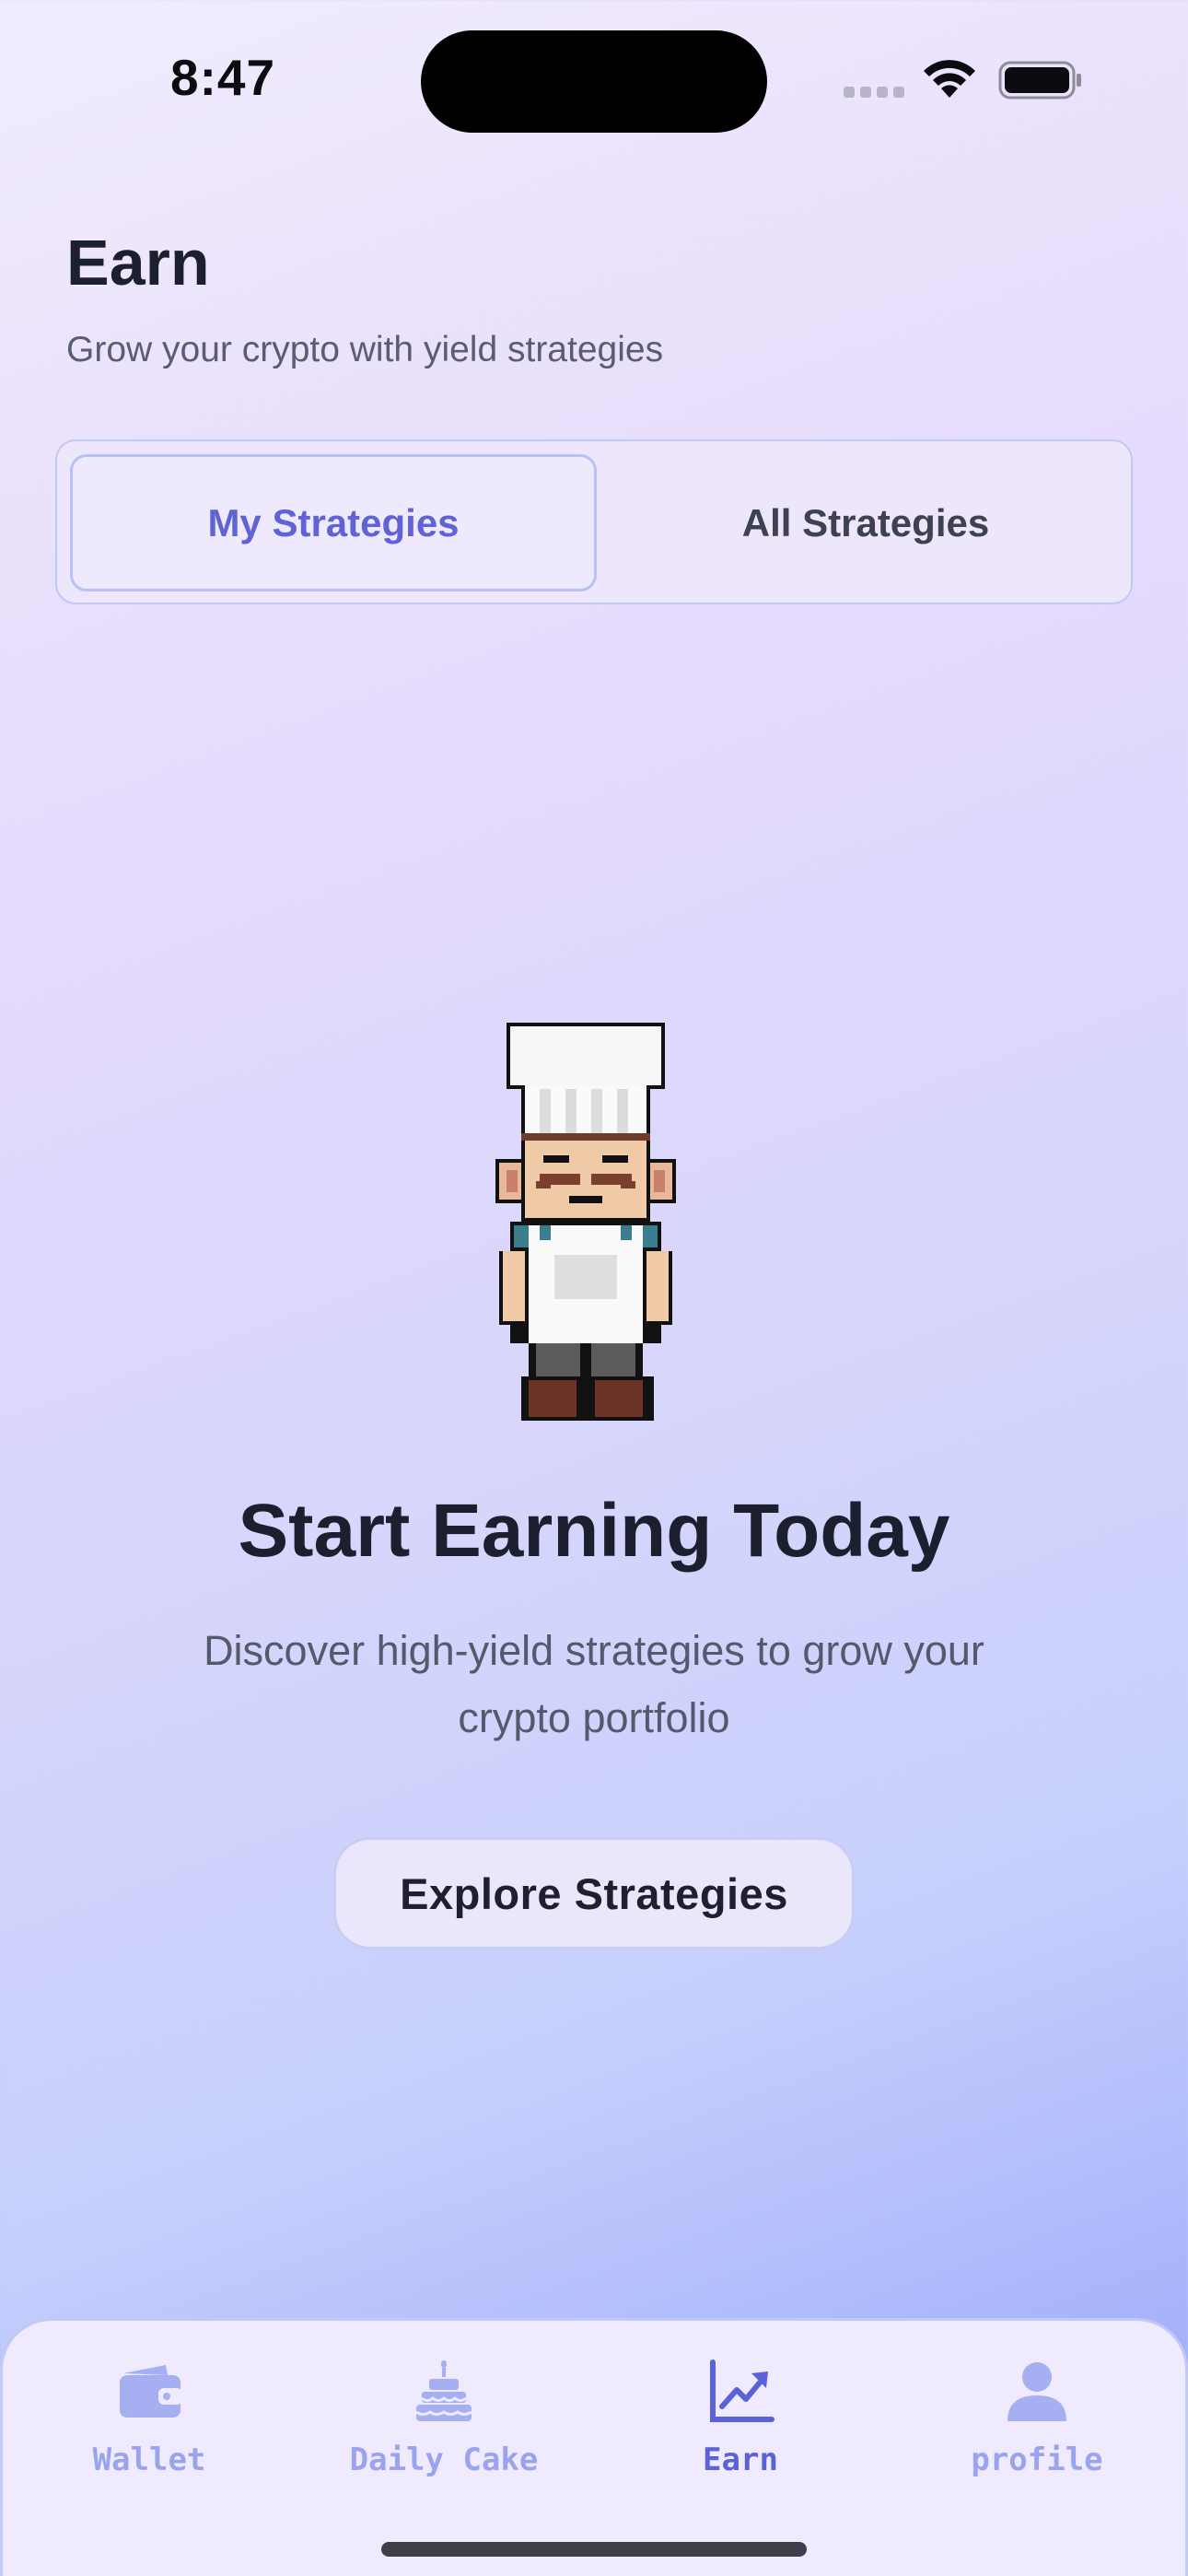 This screenshot has width=1188, height=2576. What do you see at coordinates (874, 92) in the screenshot?
I see `cellular-signal-icon` at bounding box center [874, 92].